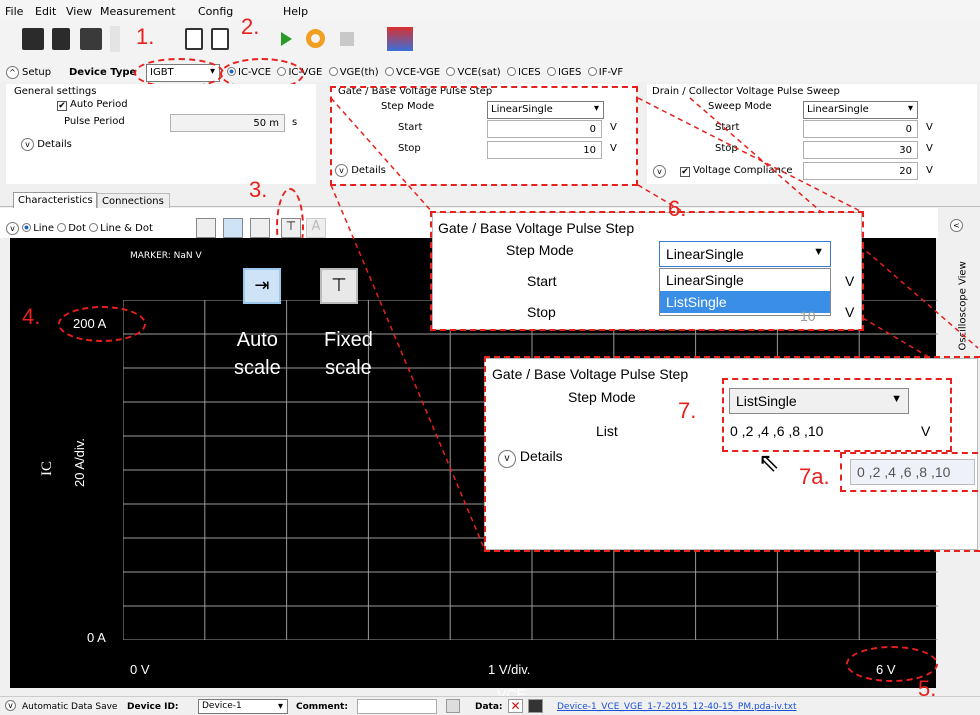 The image size is (980, 715). I want to click on delete-icon: ✕, so click(515, 706).